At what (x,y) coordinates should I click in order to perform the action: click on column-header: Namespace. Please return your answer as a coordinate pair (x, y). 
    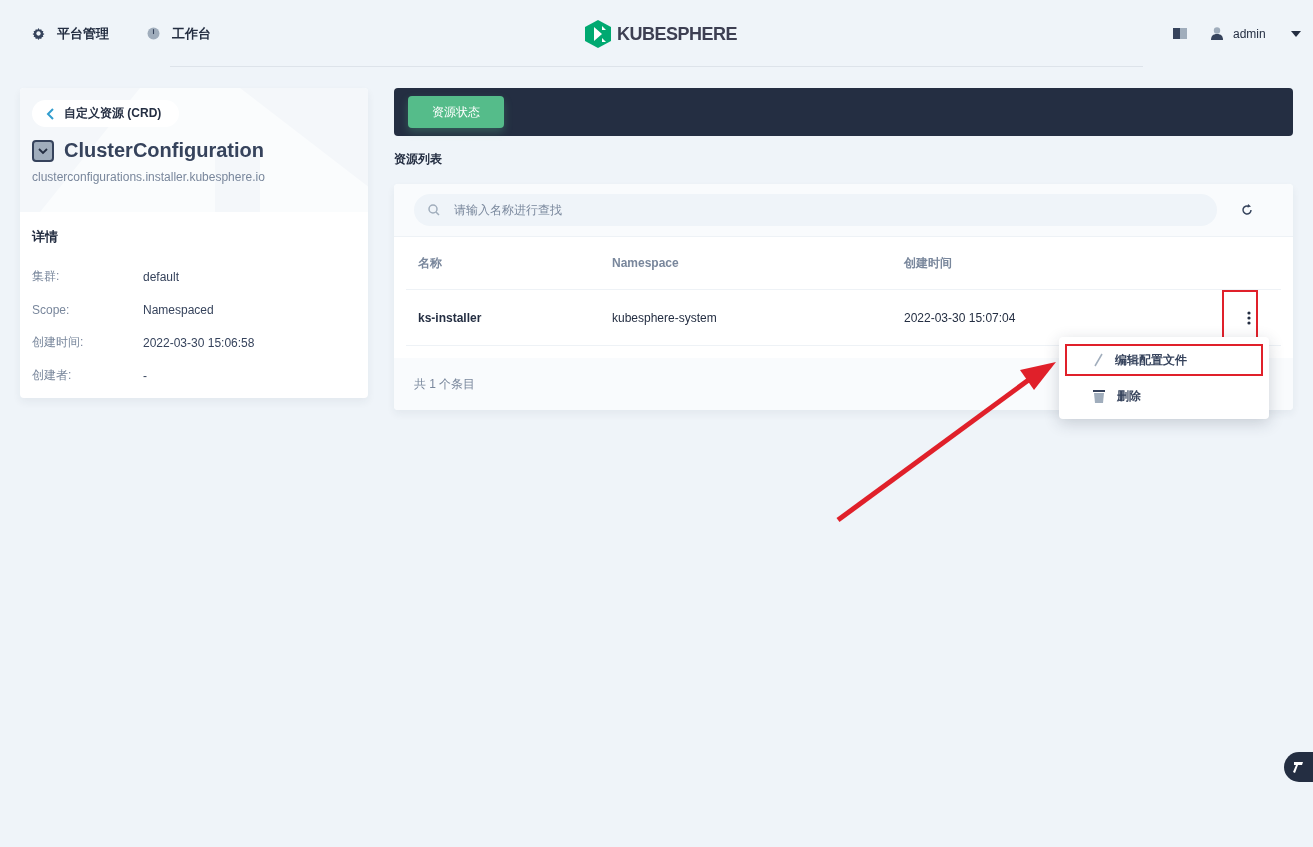
    Looking at the image, I should click on (646, 263).